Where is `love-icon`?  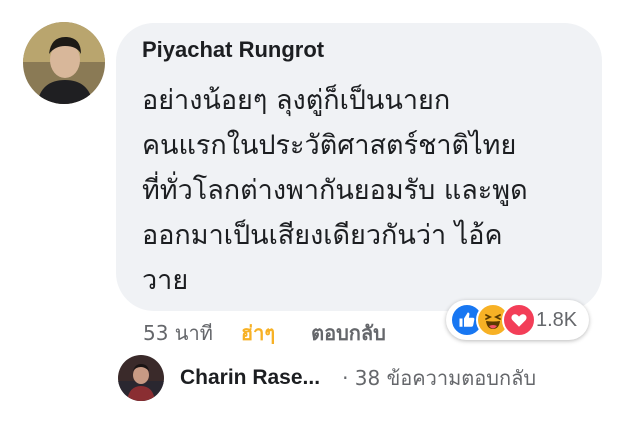 love-icon is located at coordinates (519, 320).